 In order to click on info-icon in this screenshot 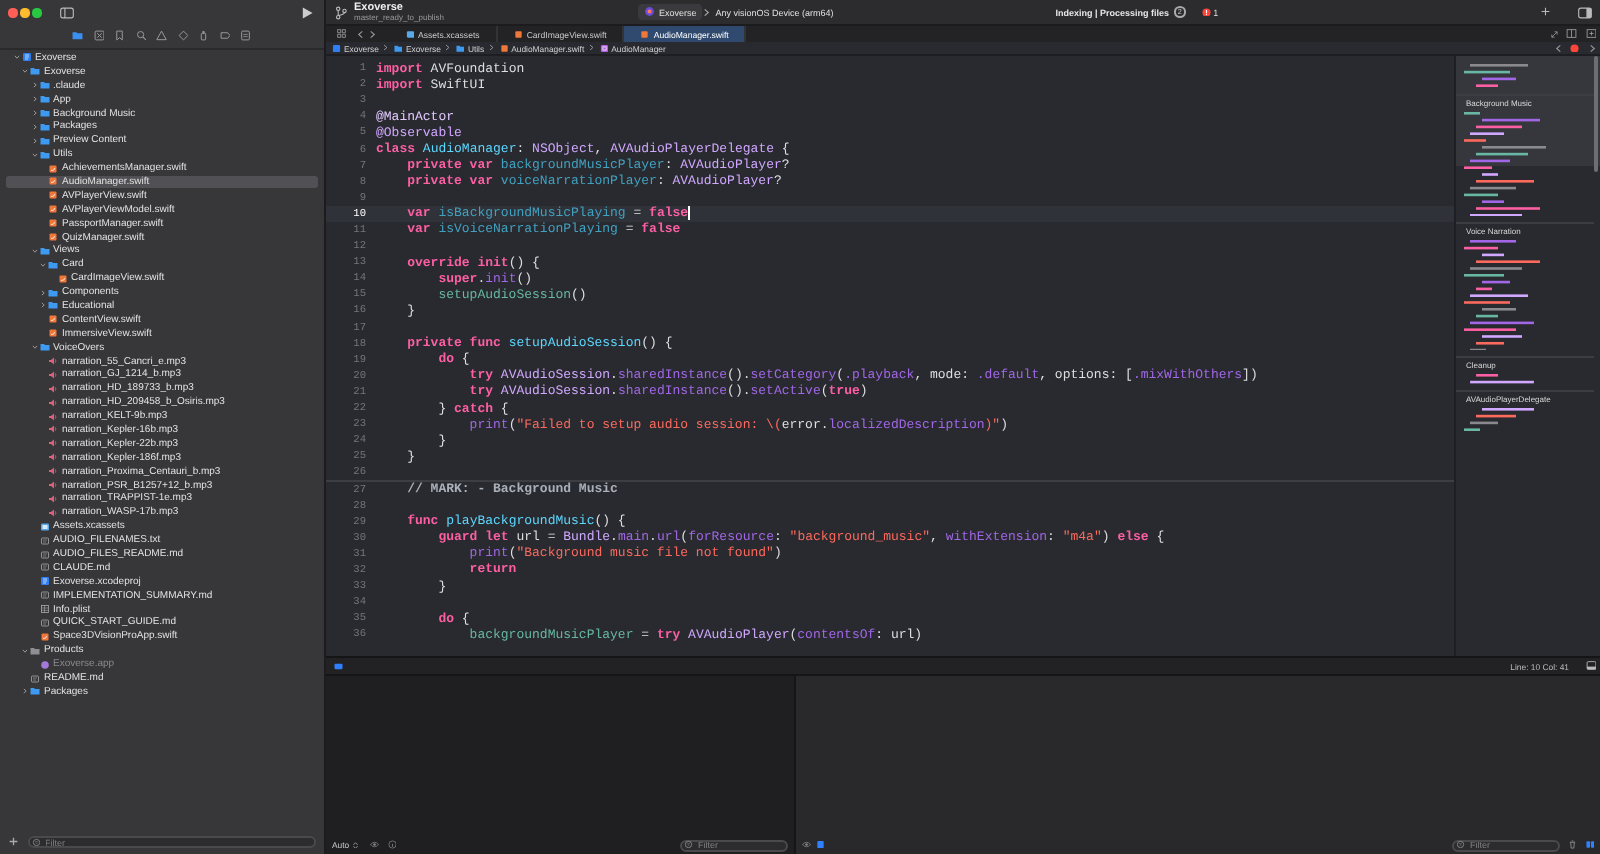, I will do `click(392, 845)`.